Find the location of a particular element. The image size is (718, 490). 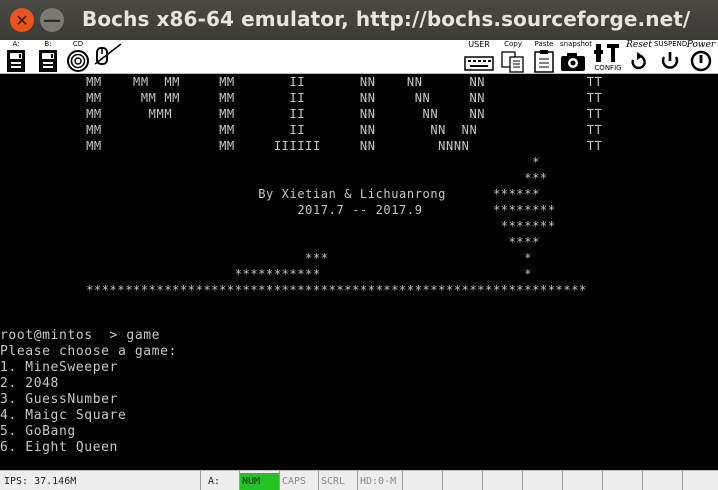

paste-icon is located at coordinates (544, 61).